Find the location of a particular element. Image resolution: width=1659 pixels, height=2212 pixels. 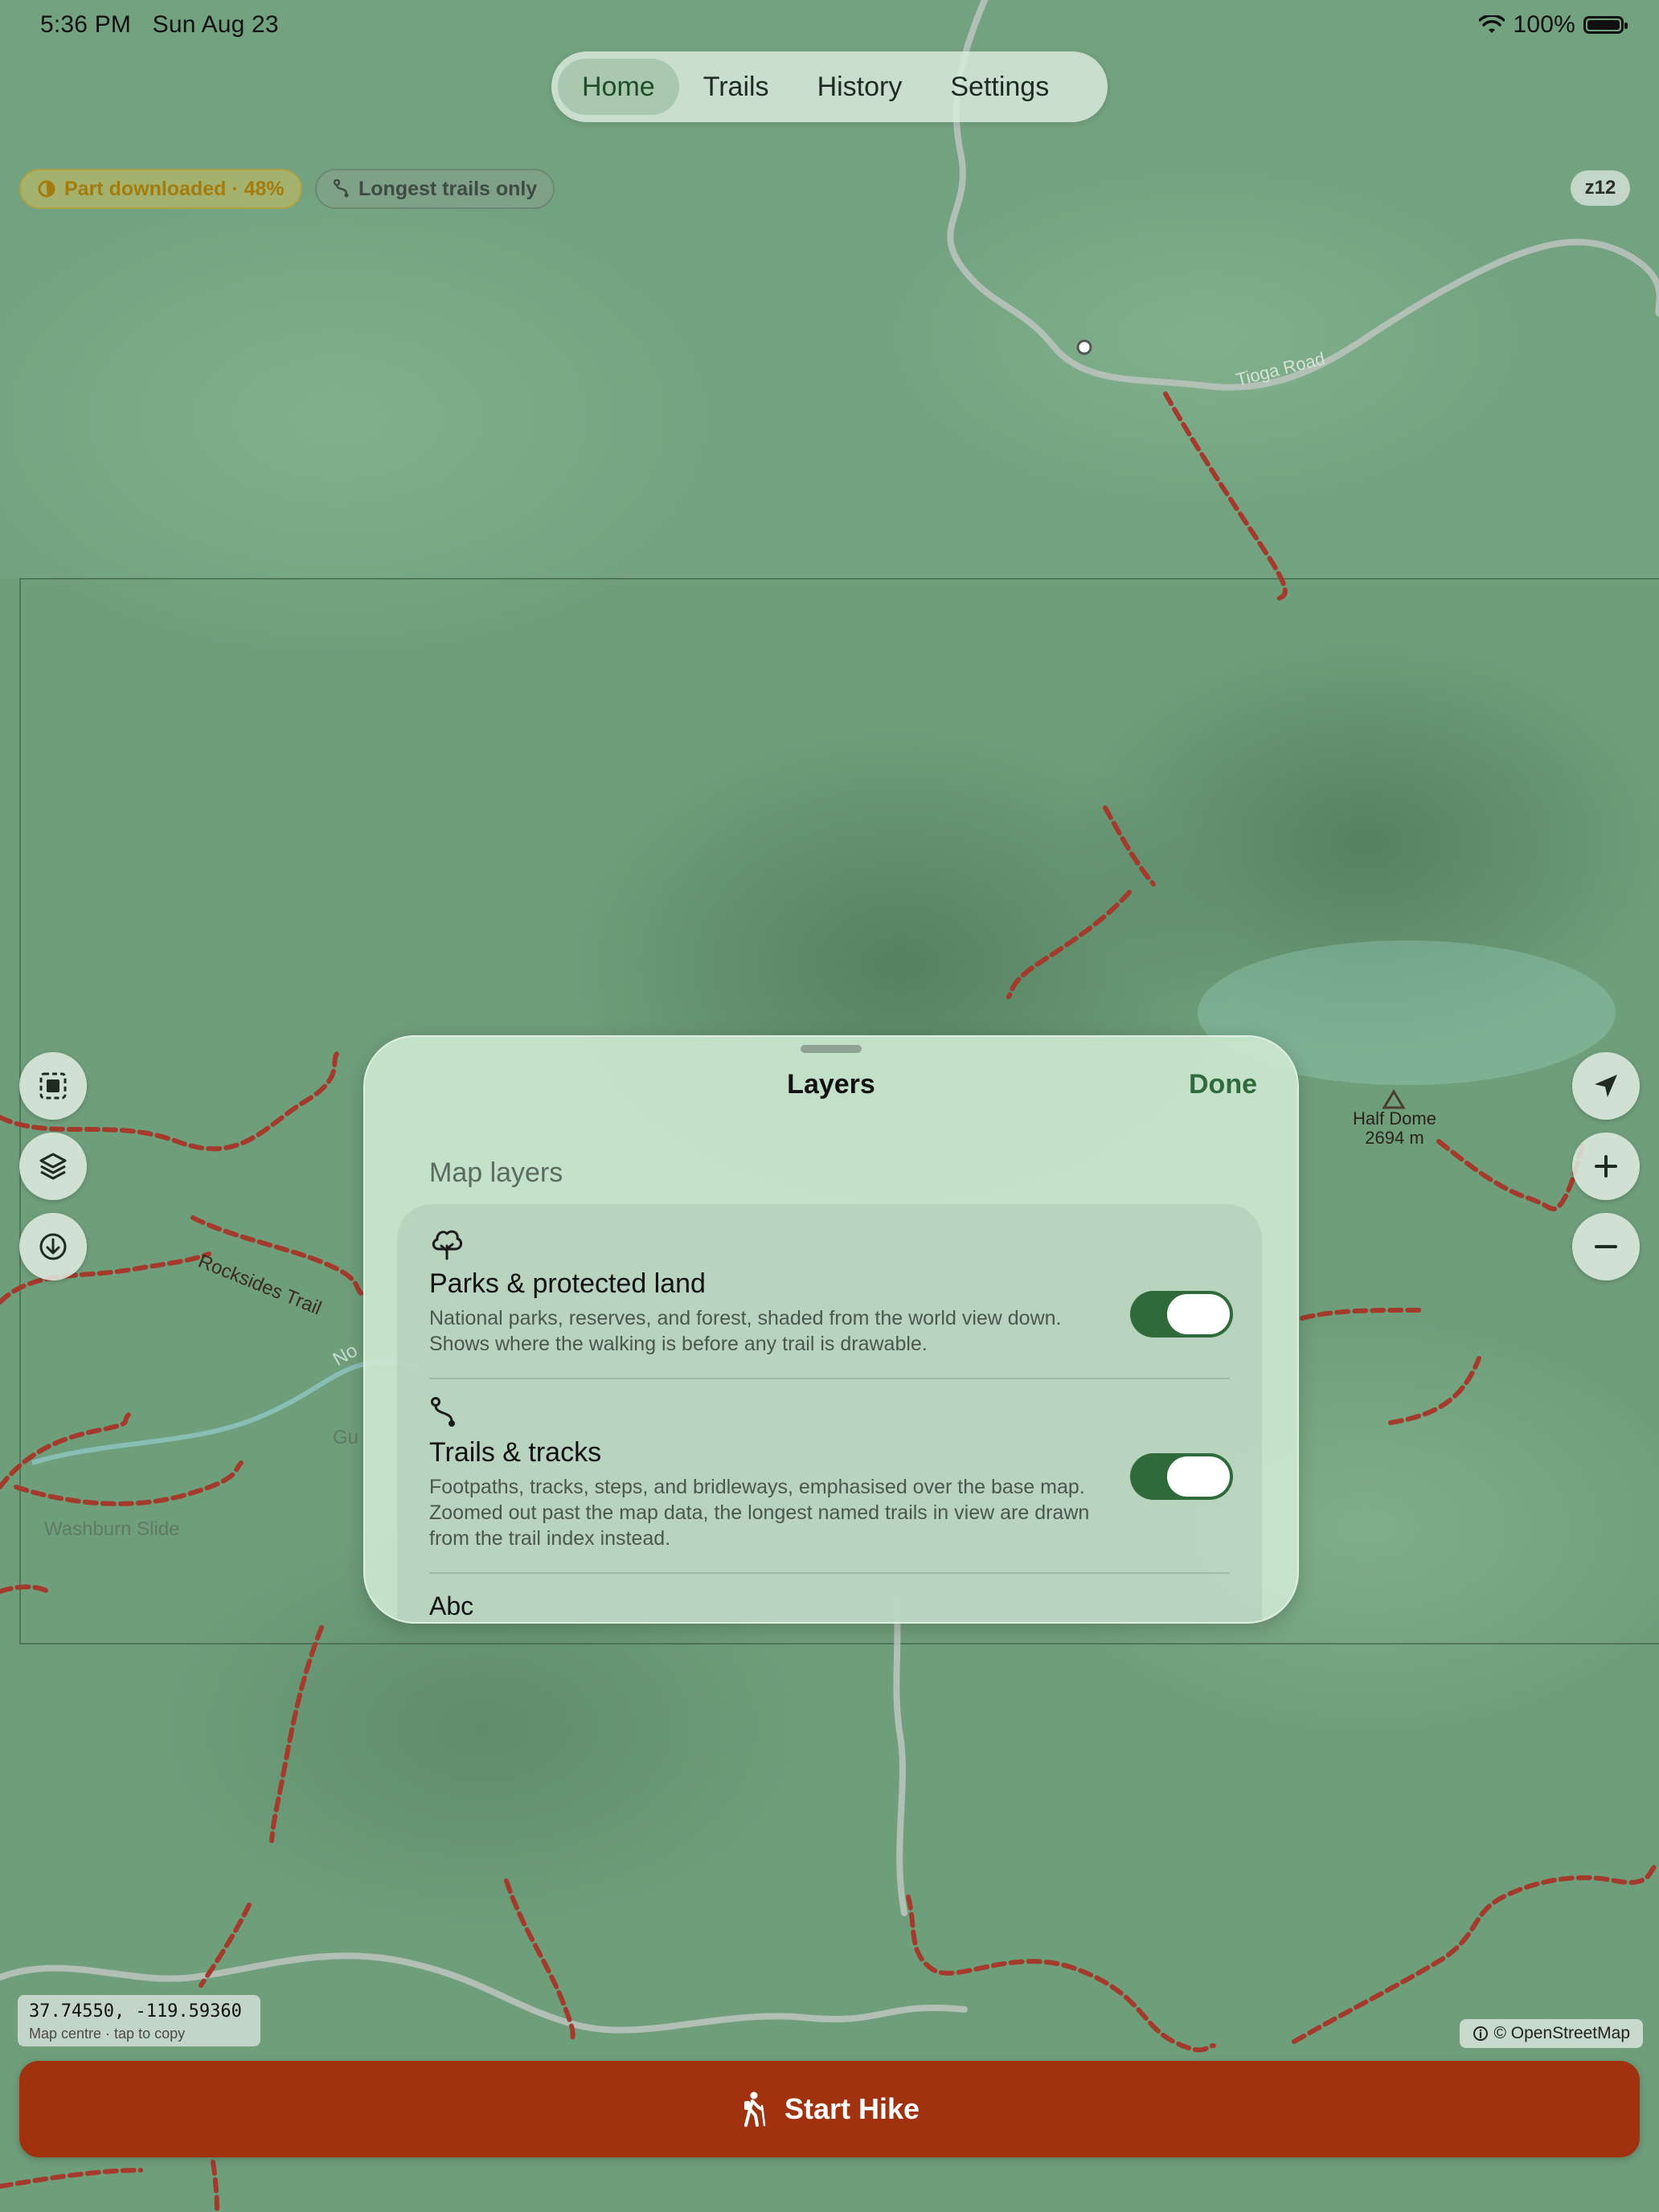

minus-icon is located at coordinates (1606, 1246).